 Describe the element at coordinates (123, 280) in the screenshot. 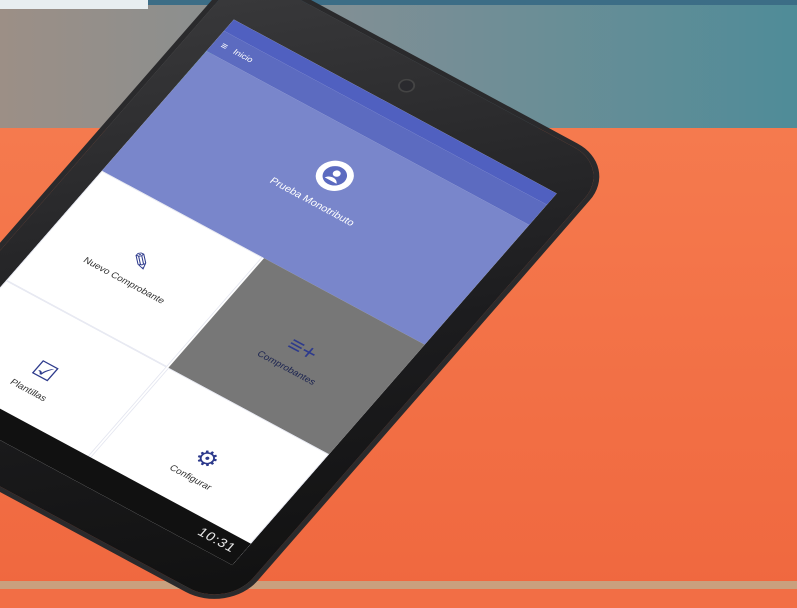

I see `tile-nuevo-comprobante-label: Nuevo Comprobante` at that location.